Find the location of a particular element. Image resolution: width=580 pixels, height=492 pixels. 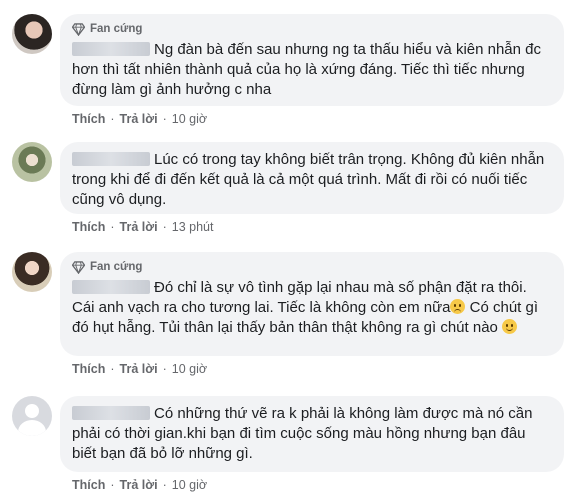

default-avatar is located at coordinates (32, 416).